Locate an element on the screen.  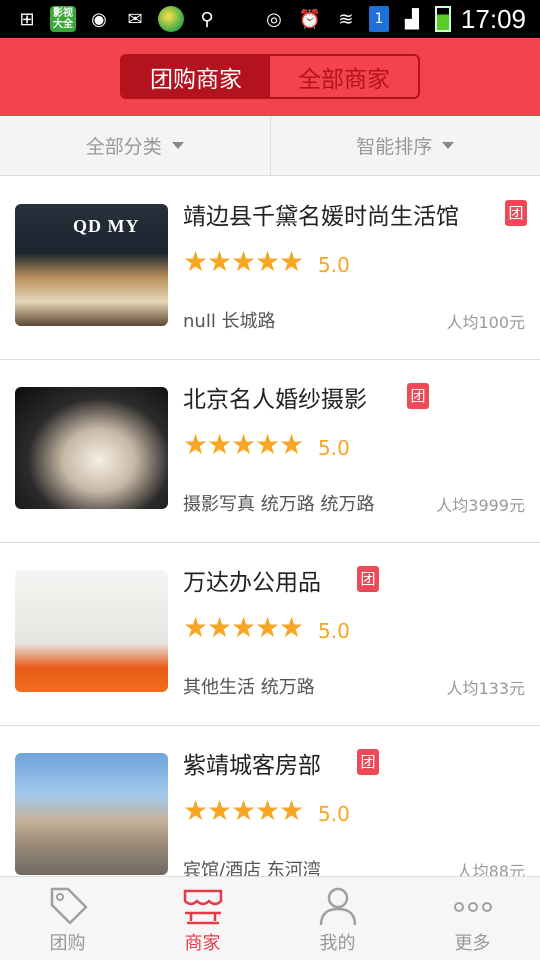
nav-item-merchants: 商家 is located at coordinates (202, 918).